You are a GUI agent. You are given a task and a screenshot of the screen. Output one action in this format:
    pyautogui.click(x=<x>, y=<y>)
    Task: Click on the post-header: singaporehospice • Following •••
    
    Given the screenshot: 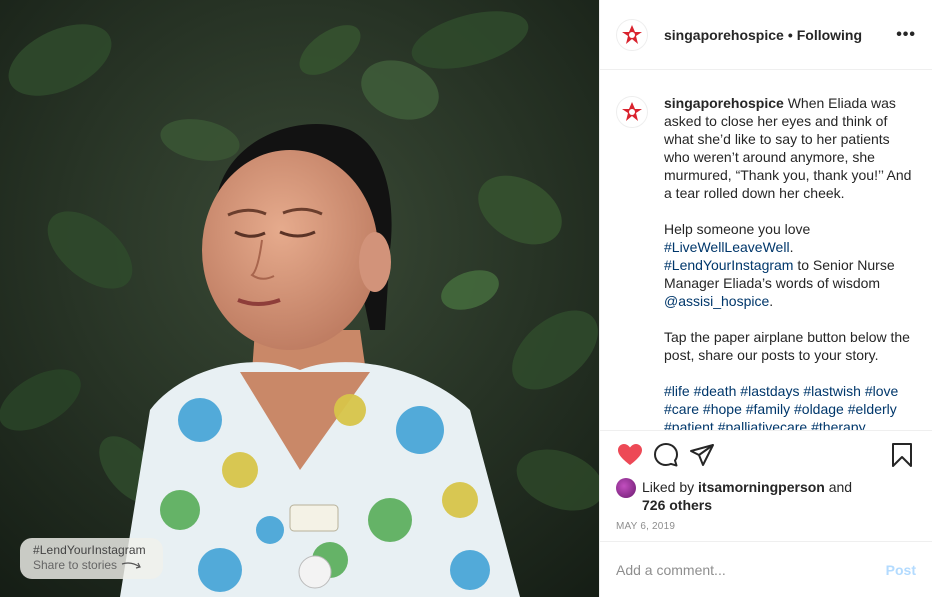 What is the action you would take?
    pyautogui.click(x=766, y=35)
    